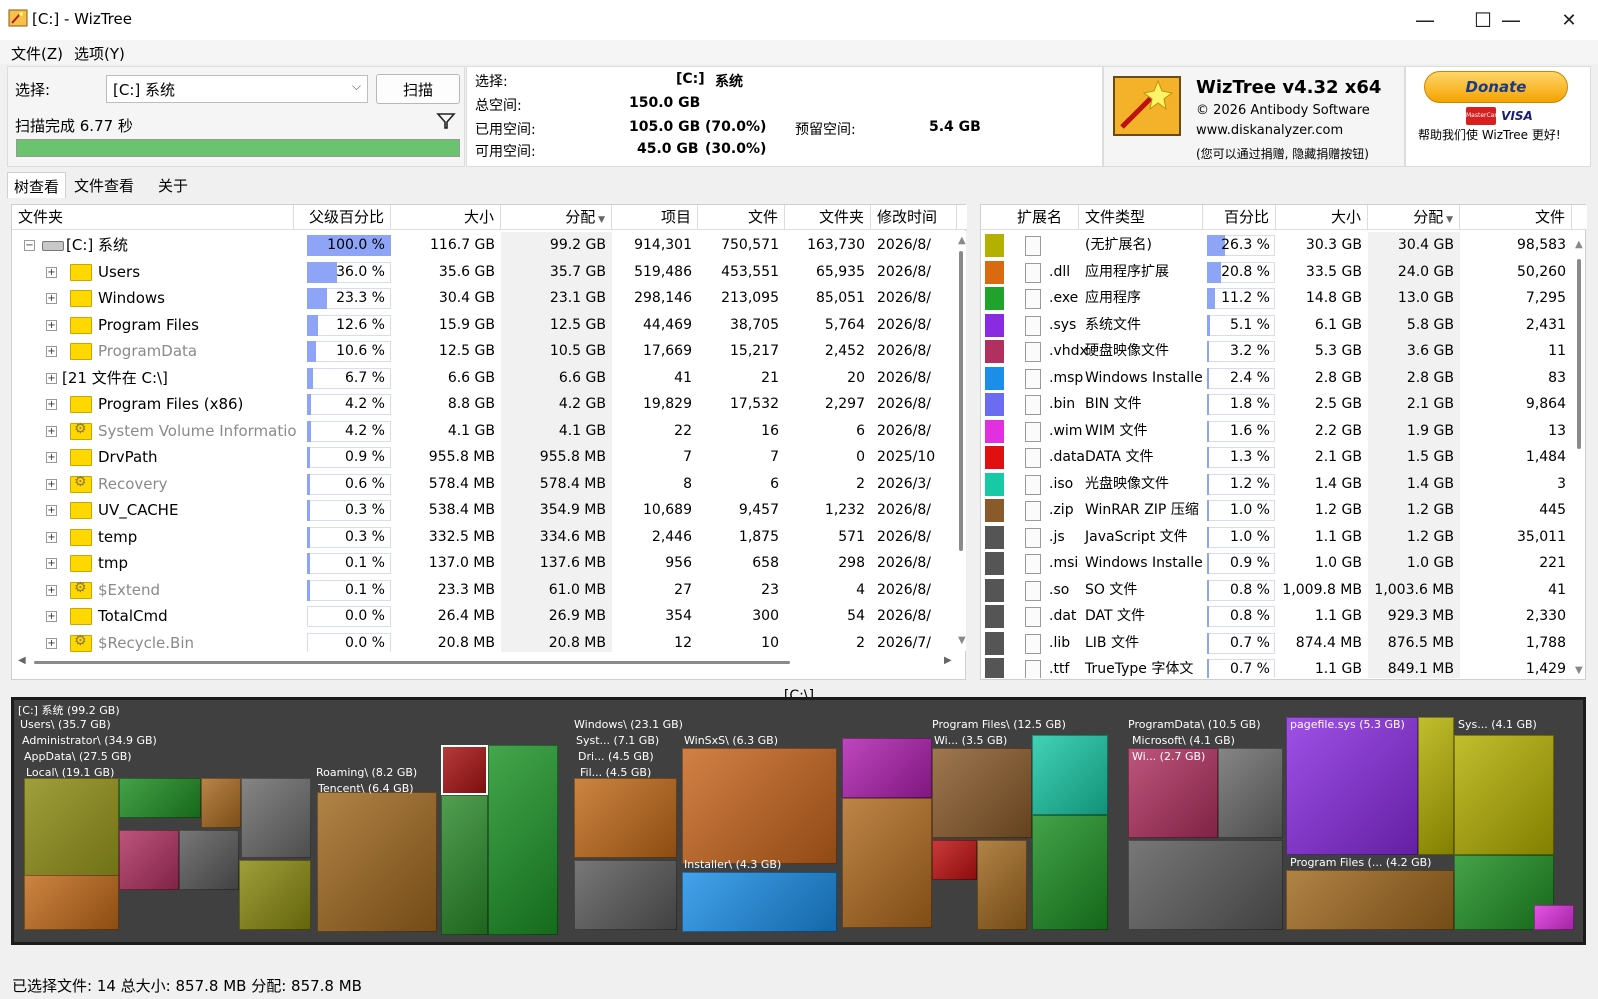 Image resolution: width=1598 pixels, height=999 pixels. I want to click on close-button: ✕, so click(1569, 20).